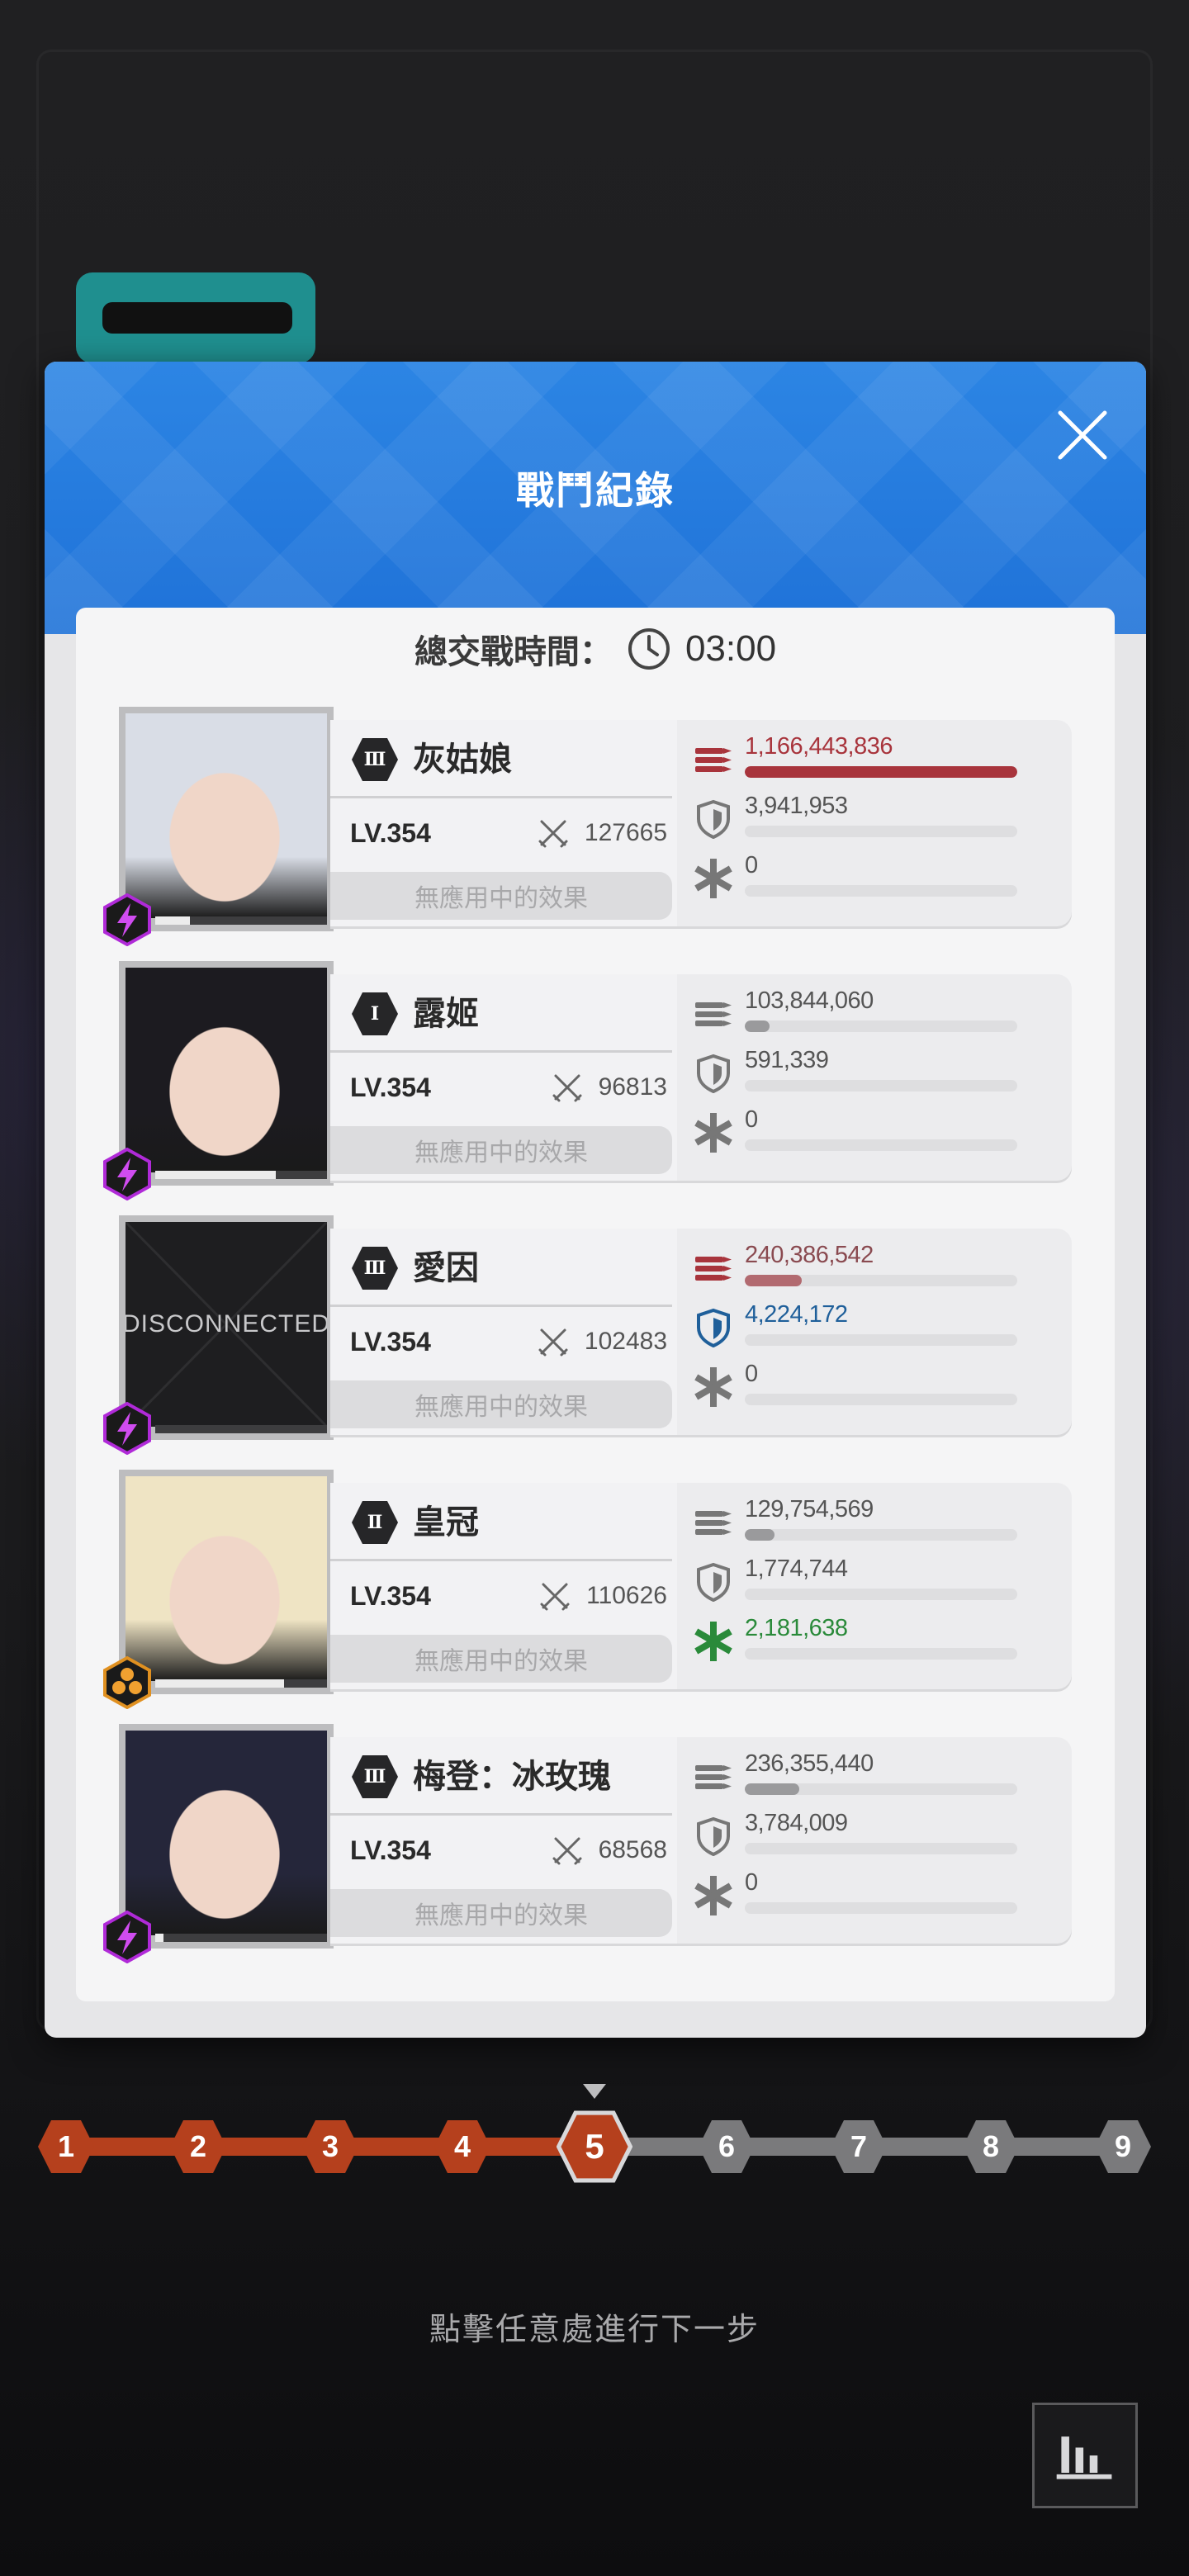 This screenshot has width=1189, height=2576. Describe the element at coordinates (226, 1324) in the screenshot. I see `disconnected-portrait: DISCONNECTED` at that location.